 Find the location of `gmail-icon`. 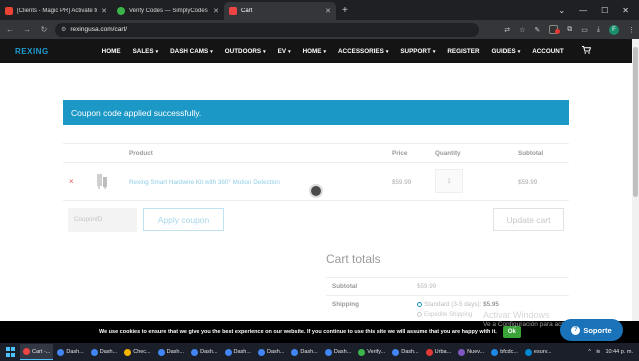

gmail-icon is located at coordinates (9, 11).